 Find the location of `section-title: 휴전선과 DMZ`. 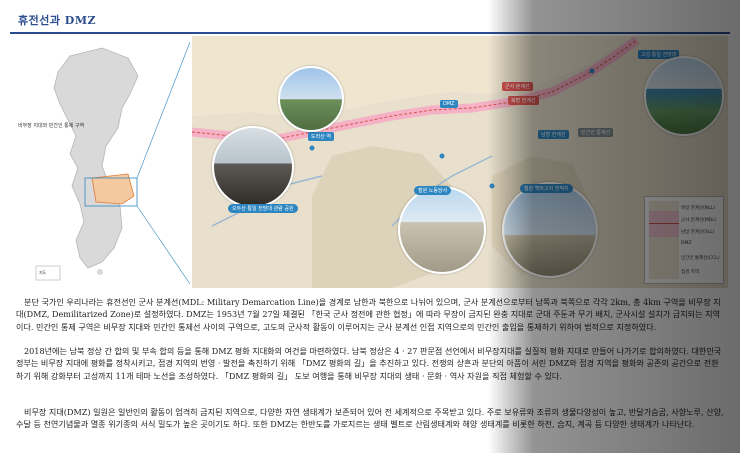

section-title: 휴전선과 DMZ is located at coordinates (57, 20).